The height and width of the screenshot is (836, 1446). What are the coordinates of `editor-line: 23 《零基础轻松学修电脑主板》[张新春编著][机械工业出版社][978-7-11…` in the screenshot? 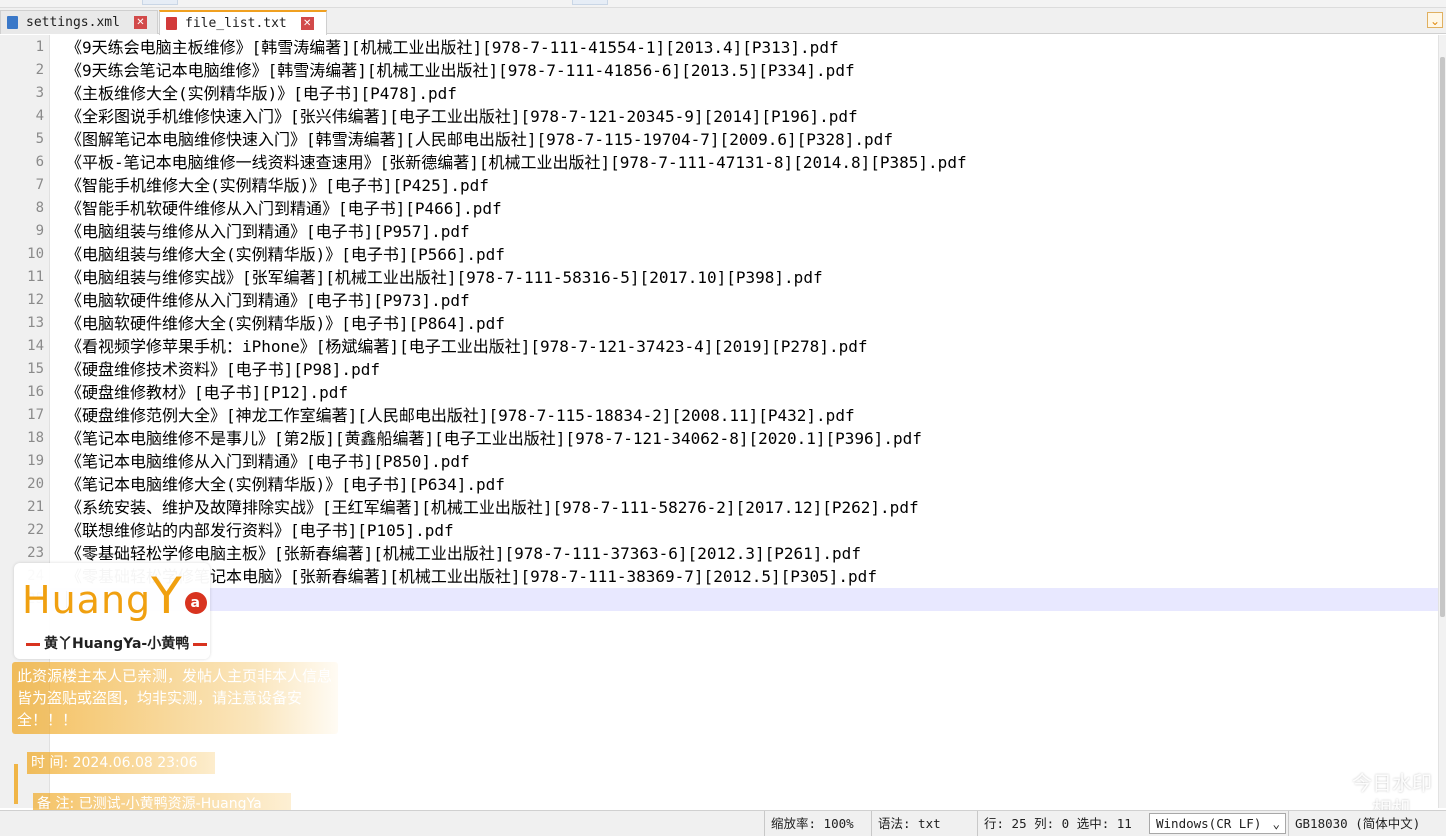 It's located at (719, 553).